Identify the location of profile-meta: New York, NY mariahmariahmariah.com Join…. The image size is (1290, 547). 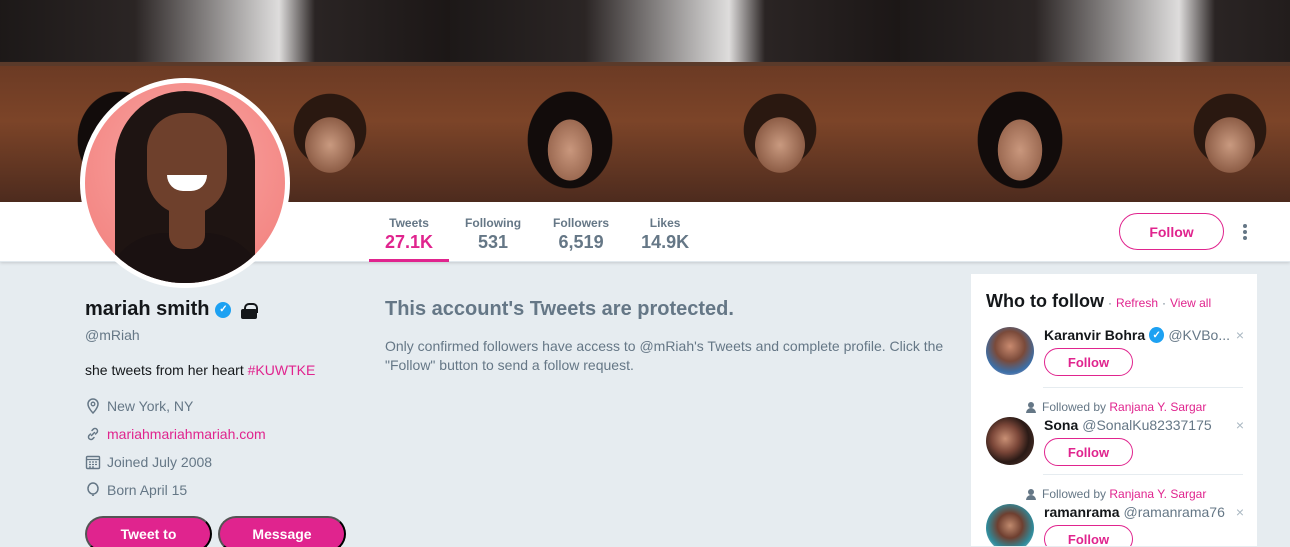
(220, 448).